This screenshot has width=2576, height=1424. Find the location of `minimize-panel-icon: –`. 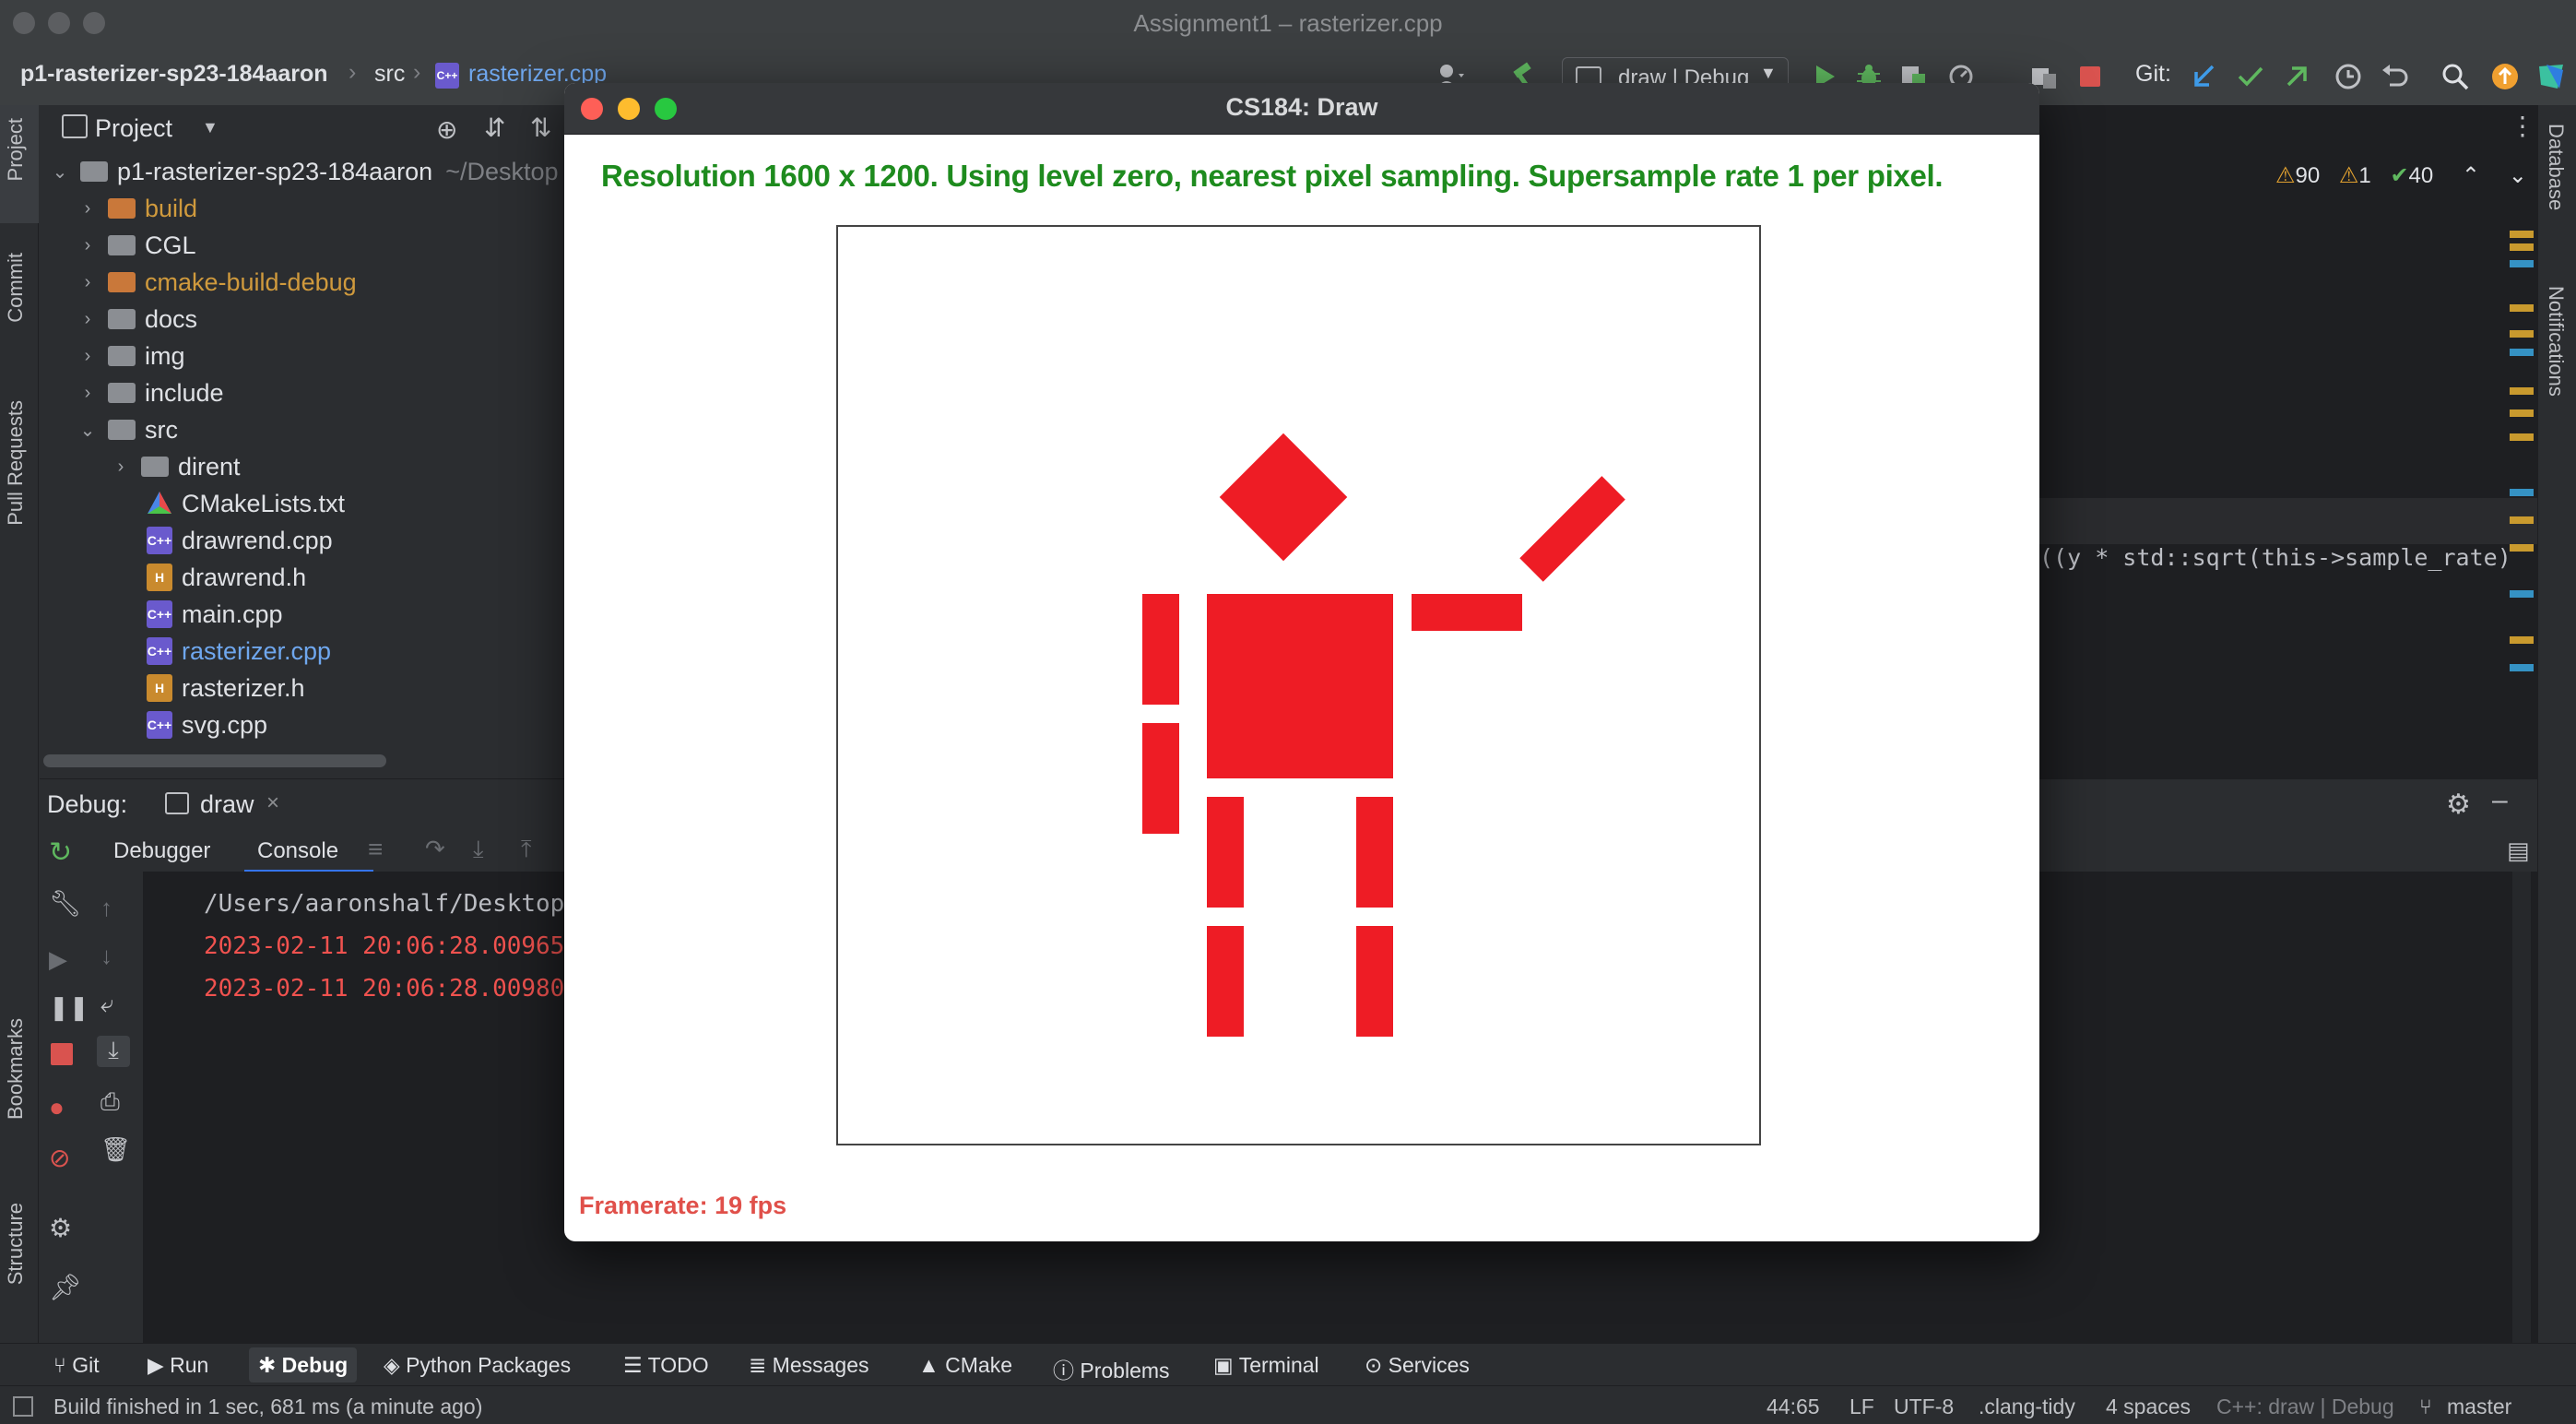

minimize-panel-icon: – is located at coordinates (2500, 801).